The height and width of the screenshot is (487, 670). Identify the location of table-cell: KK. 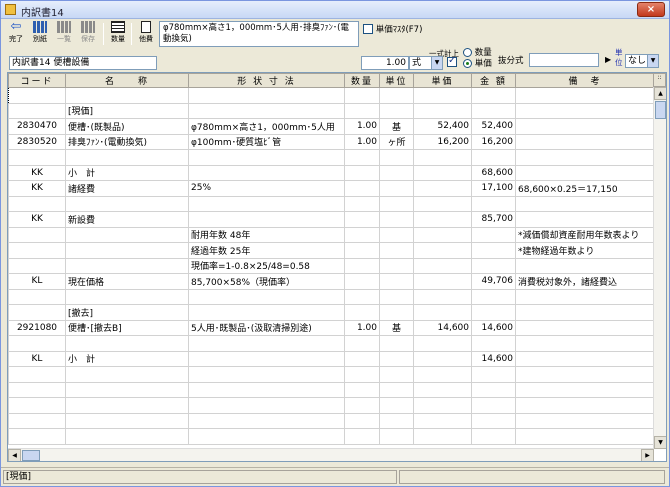
(37, 219).